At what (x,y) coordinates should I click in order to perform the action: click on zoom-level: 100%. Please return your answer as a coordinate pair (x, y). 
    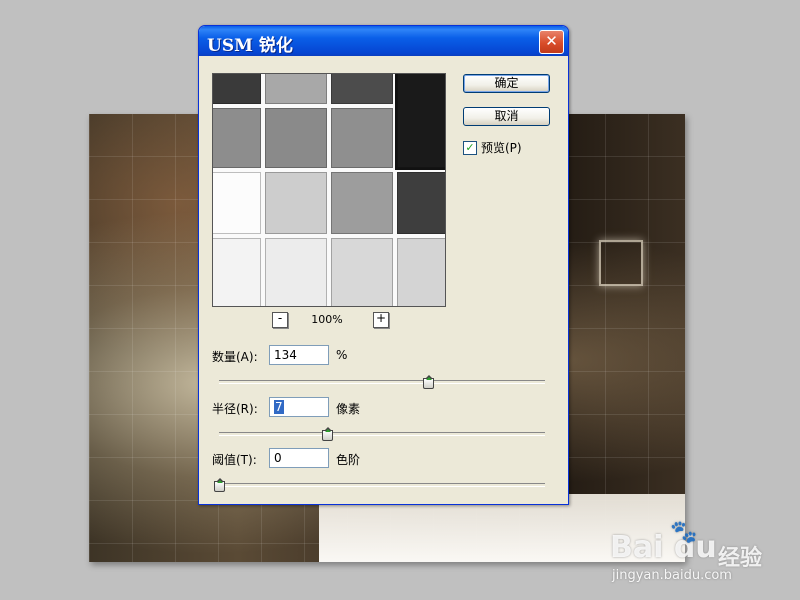
    Looking at the image, I should click on (327, 319).